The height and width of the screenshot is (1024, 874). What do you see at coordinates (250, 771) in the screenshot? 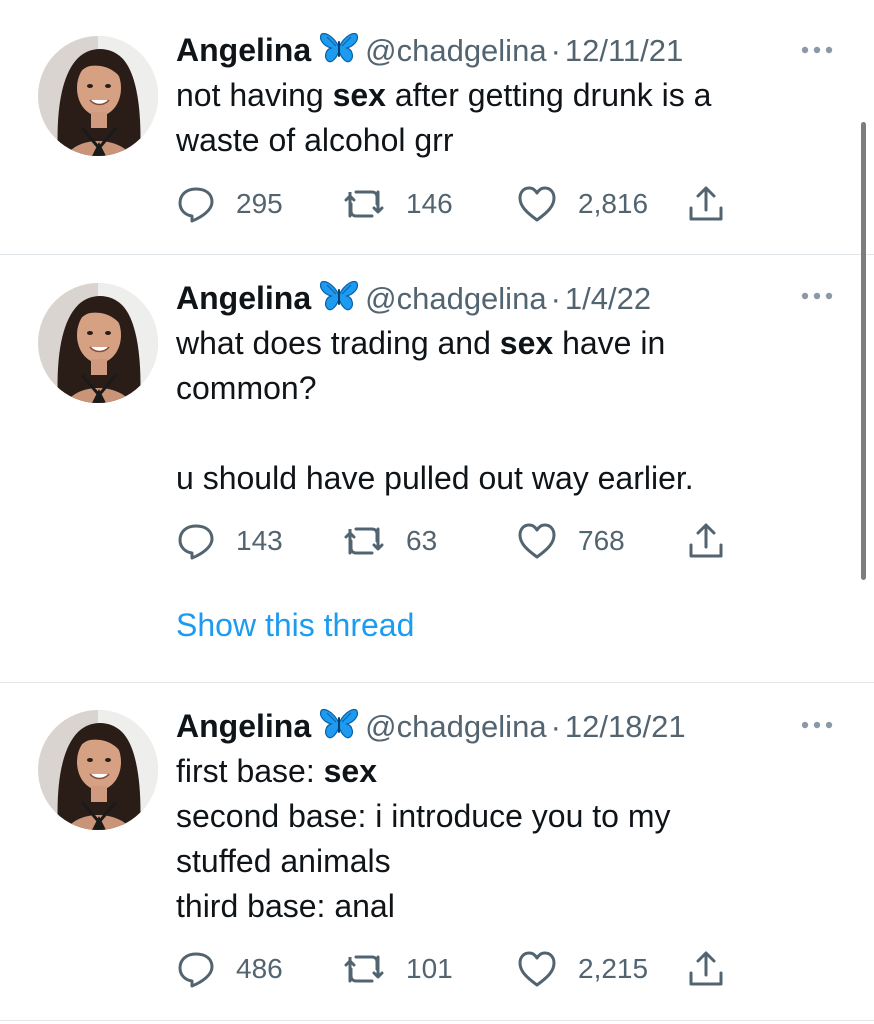
I see `text-segment: first base:` at bounding box center [250, 771].